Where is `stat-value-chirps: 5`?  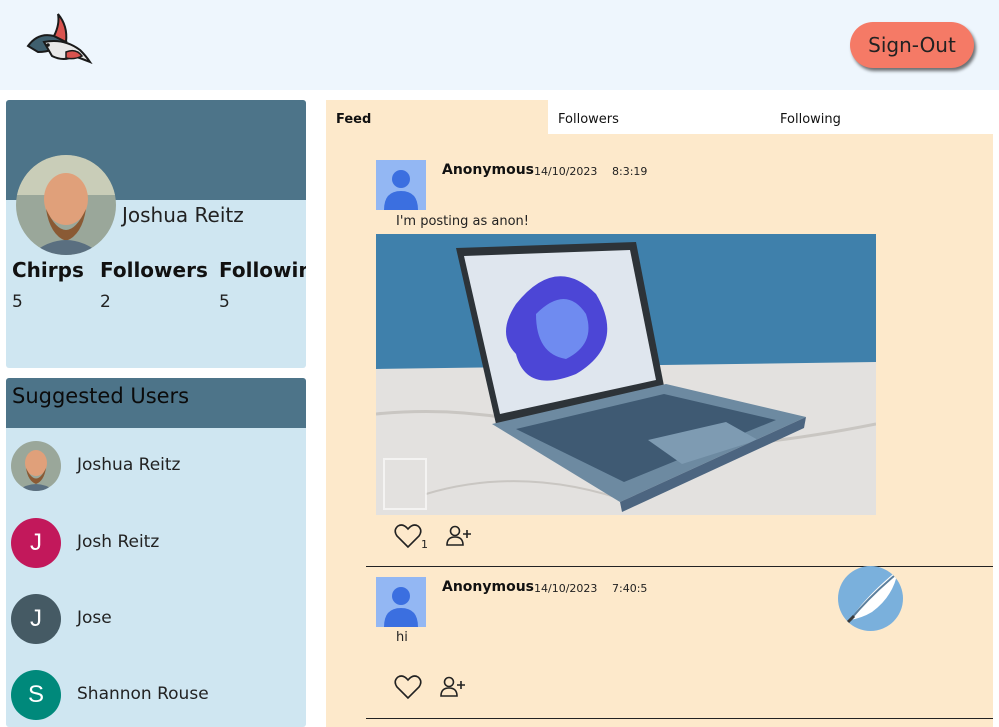
stat-value-chirps: 5 is located at coordinates (17, 302).